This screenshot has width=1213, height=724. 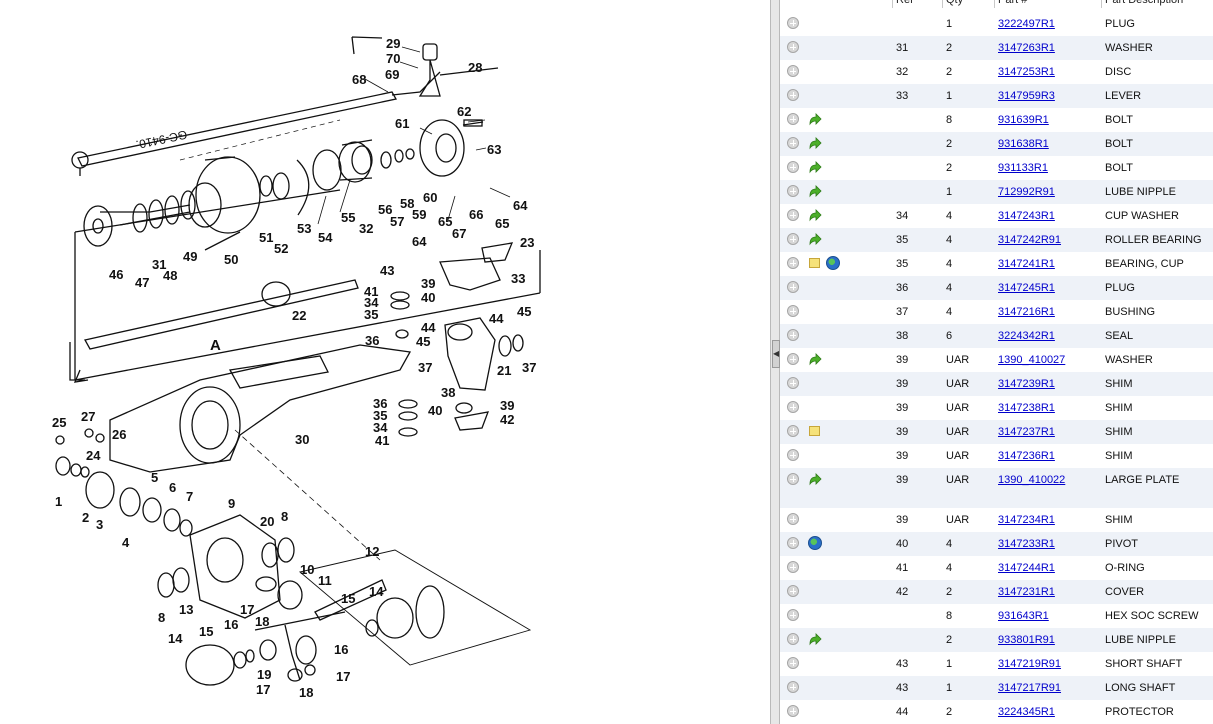 What do you see at coordinates (966, 4) in the screenshot?
I see `column-header-qty: Qty` at bounding box center [966, 4].